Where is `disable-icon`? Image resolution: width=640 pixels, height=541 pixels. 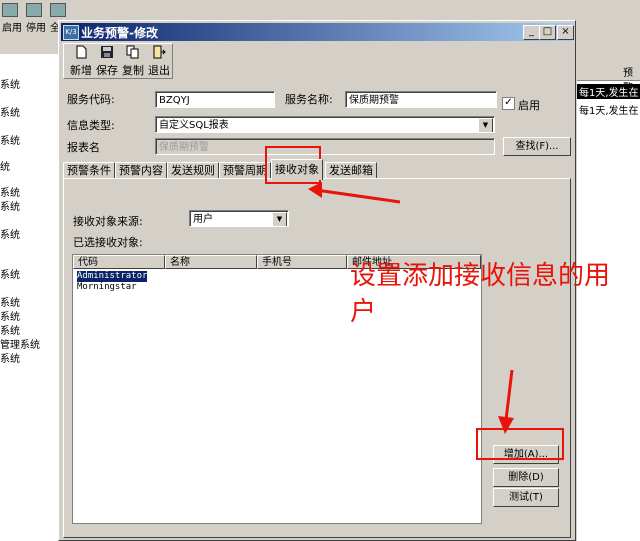 disable-icon is located at coordinates (34, 10).